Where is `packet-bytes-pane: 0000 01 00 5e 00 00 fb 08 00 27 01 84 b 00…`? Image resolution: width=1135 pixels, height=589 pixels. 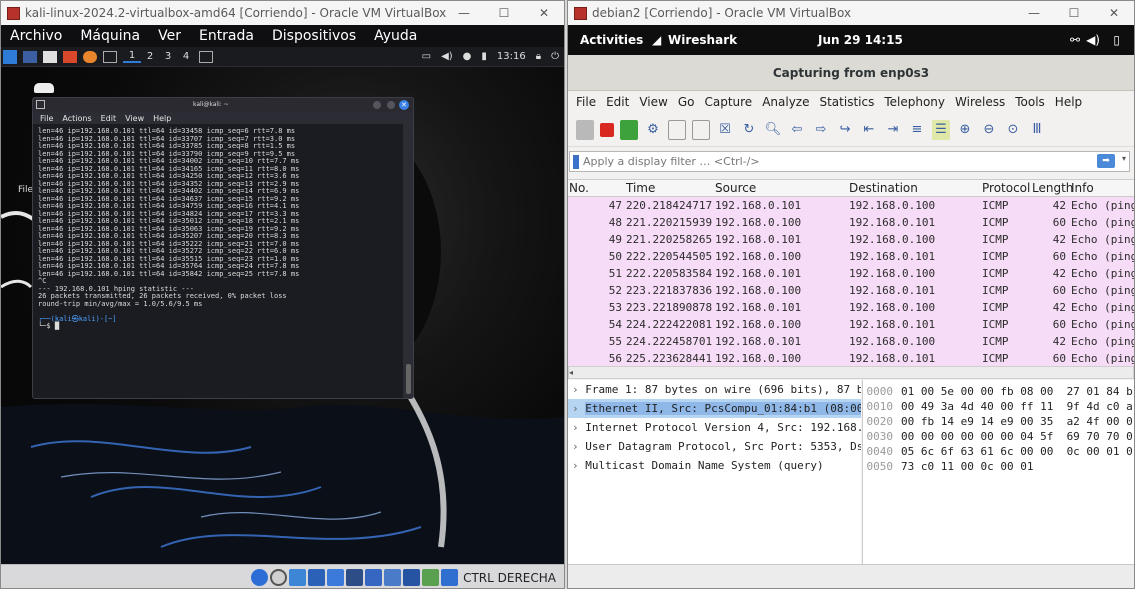 packet-bytes-pane: 0000 01 00 5e 00 00 fb 08 00 27 01 84 b 00… is located at coordinates (998, 475).